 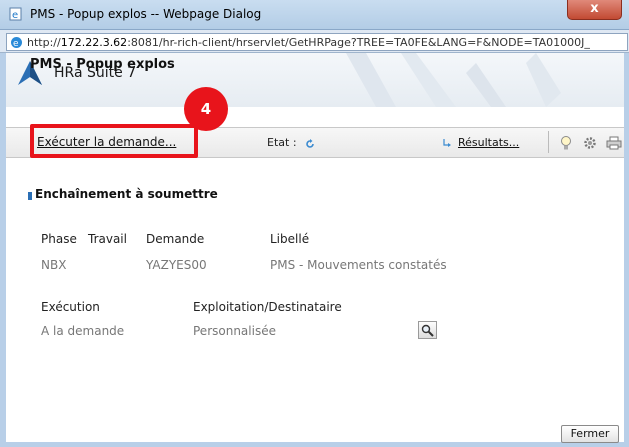 I want to click on search-button, so click(x=427, y=330).